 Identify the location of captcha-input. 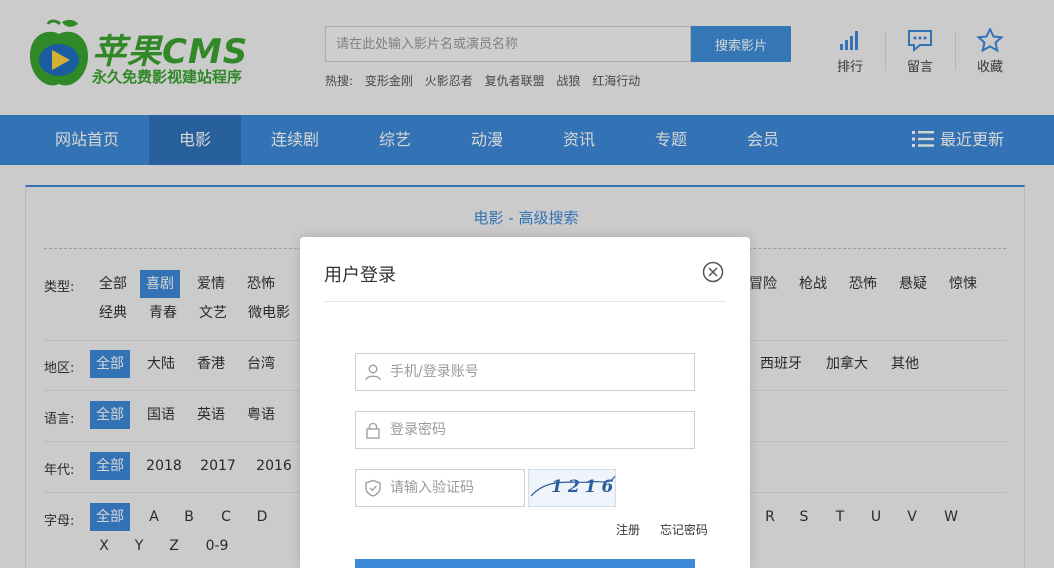
(455, 488).